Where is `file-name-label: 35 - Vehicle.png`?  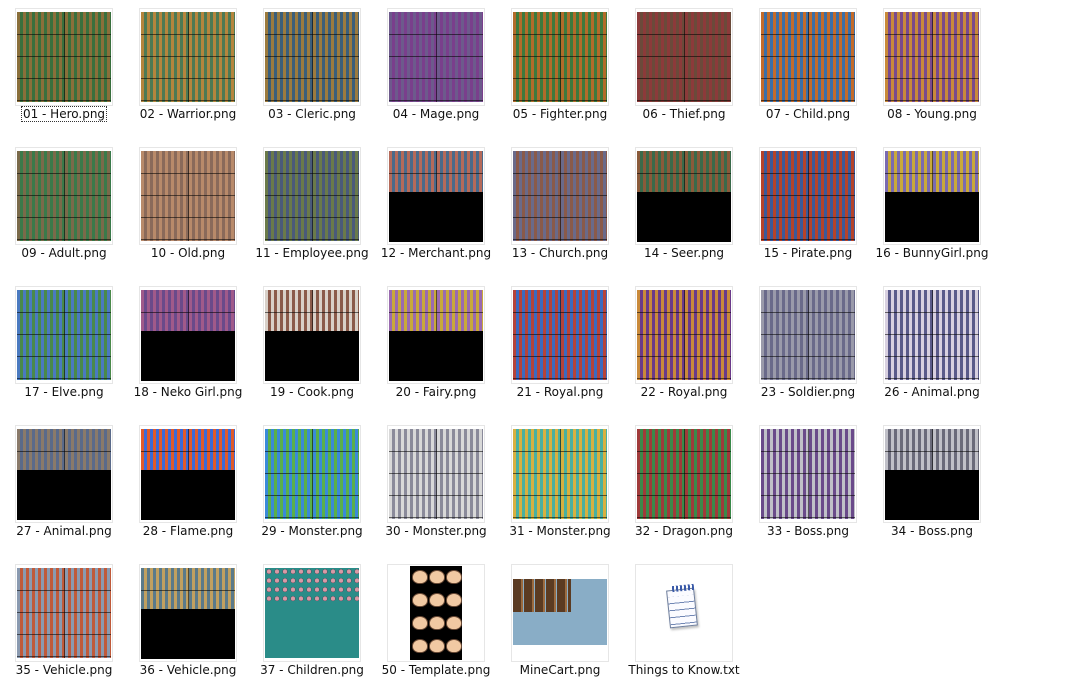
file-name-label: 35 - Vehicle.png is located at coordinates (64, 670).